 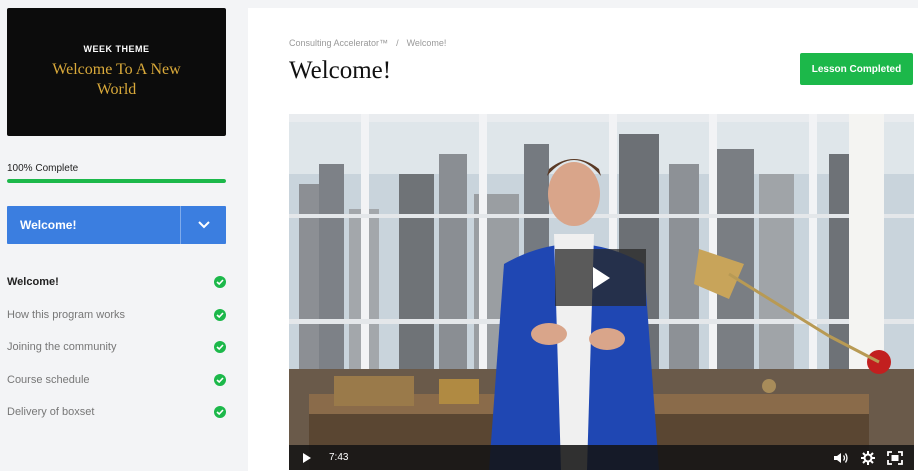 I want to click on settings-icon, so click(x=867, y=457).